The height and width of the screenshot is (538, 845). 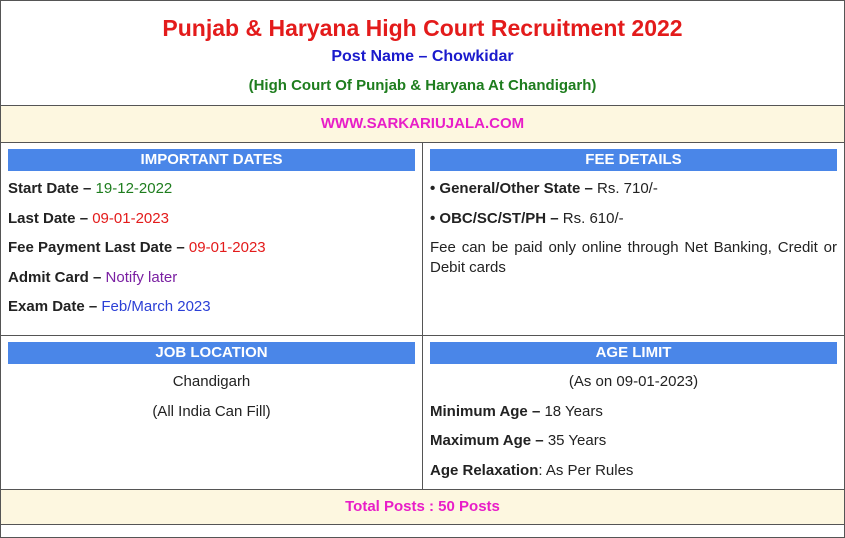 I want to click on job-location-note: (All India Can Fill), so click(x=211, y=411).